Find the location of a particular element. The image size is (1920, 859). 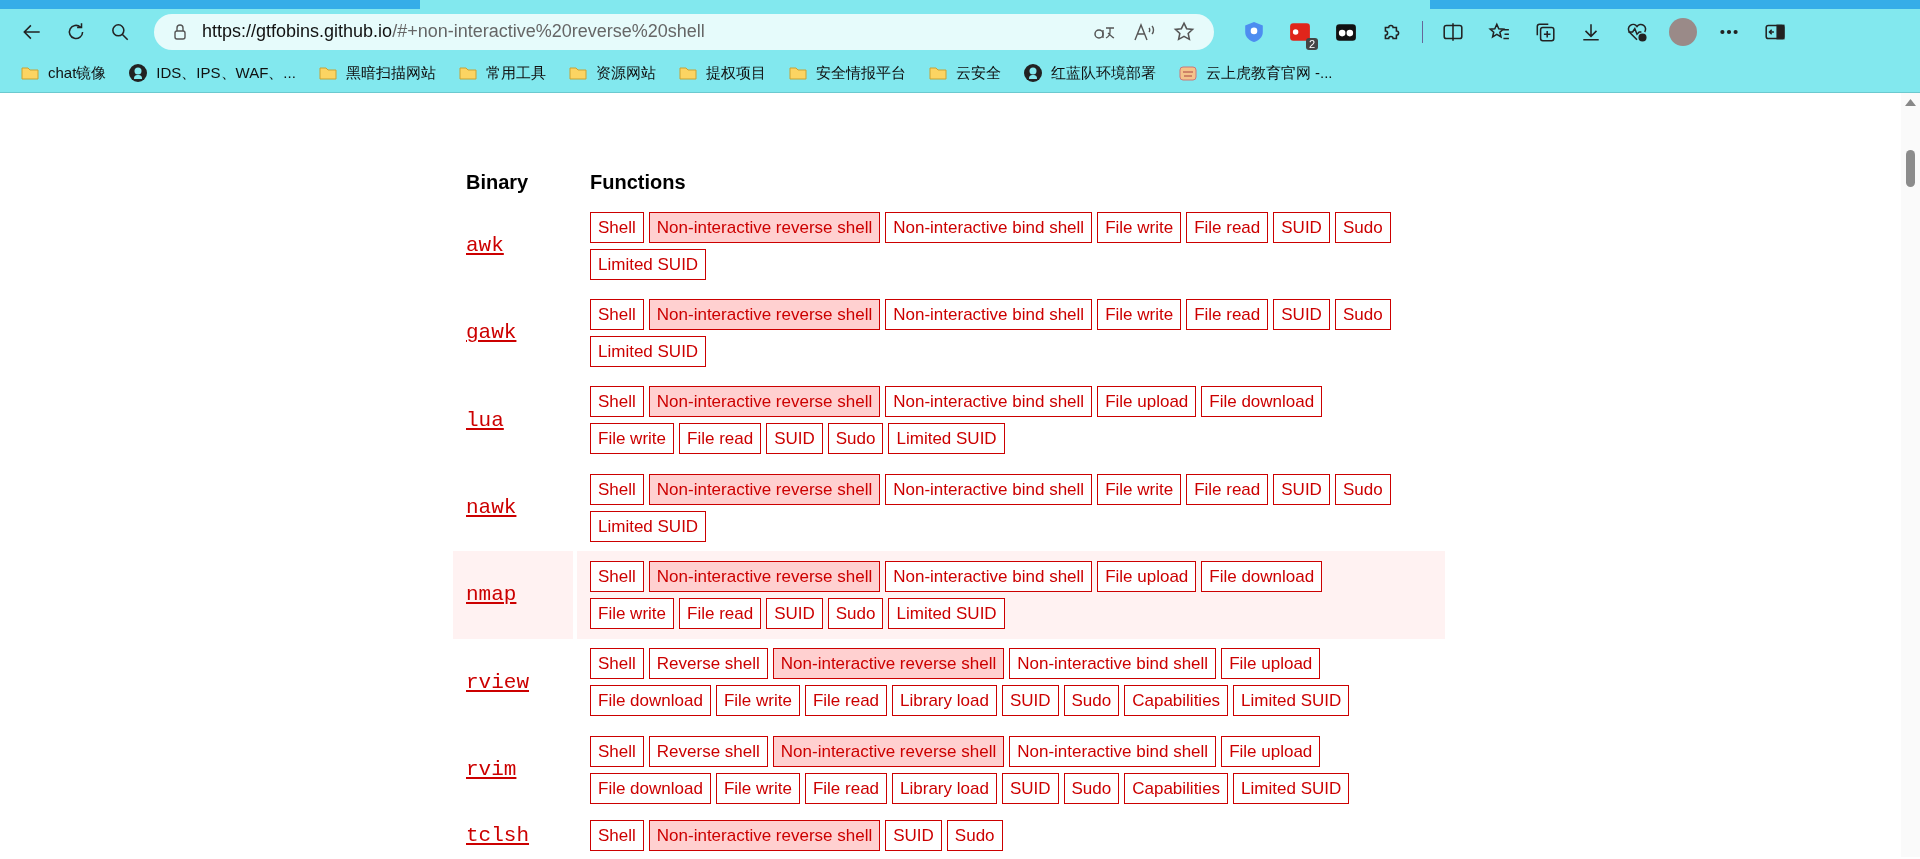

binary-link: rview is located at coordinates (497, 682).